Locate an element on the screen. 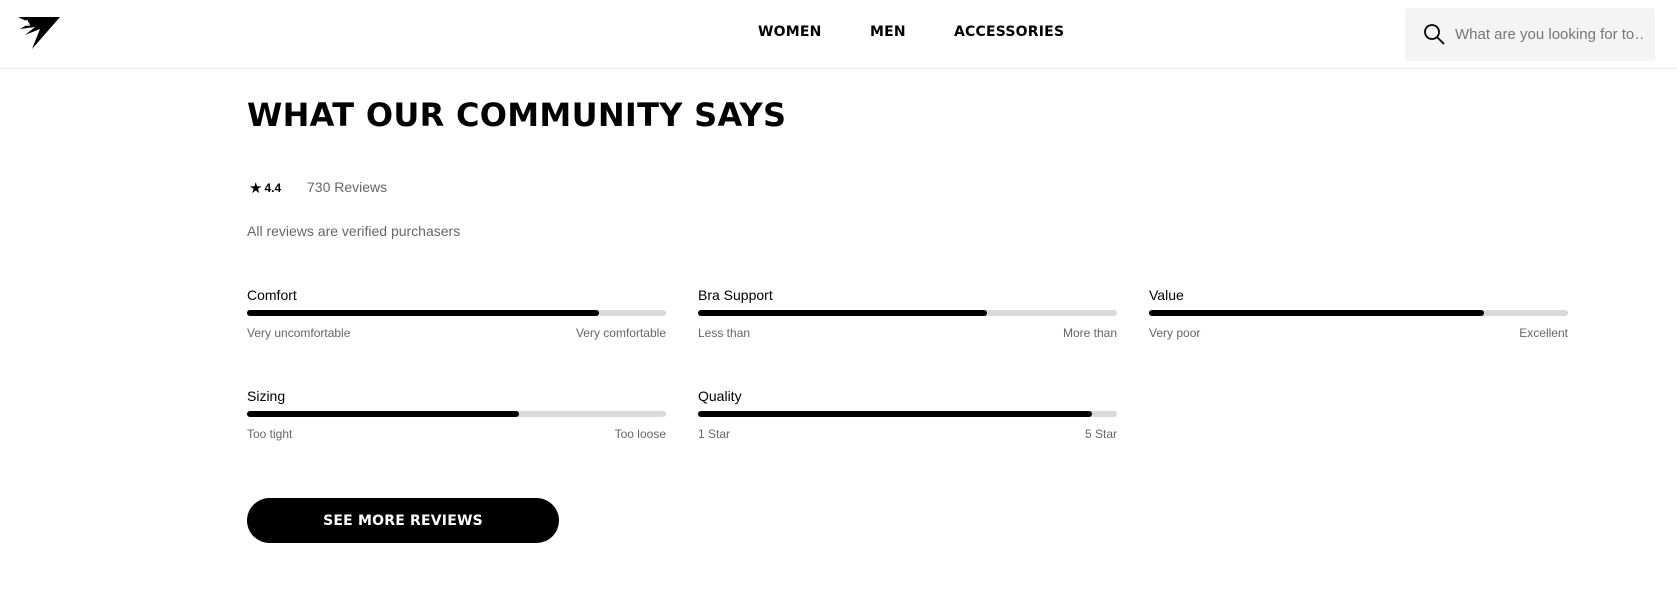 Image resolution: width=1677 pixels, height=601 pixels. scale-low-label: Too tight is located at coordinates (270, 434).